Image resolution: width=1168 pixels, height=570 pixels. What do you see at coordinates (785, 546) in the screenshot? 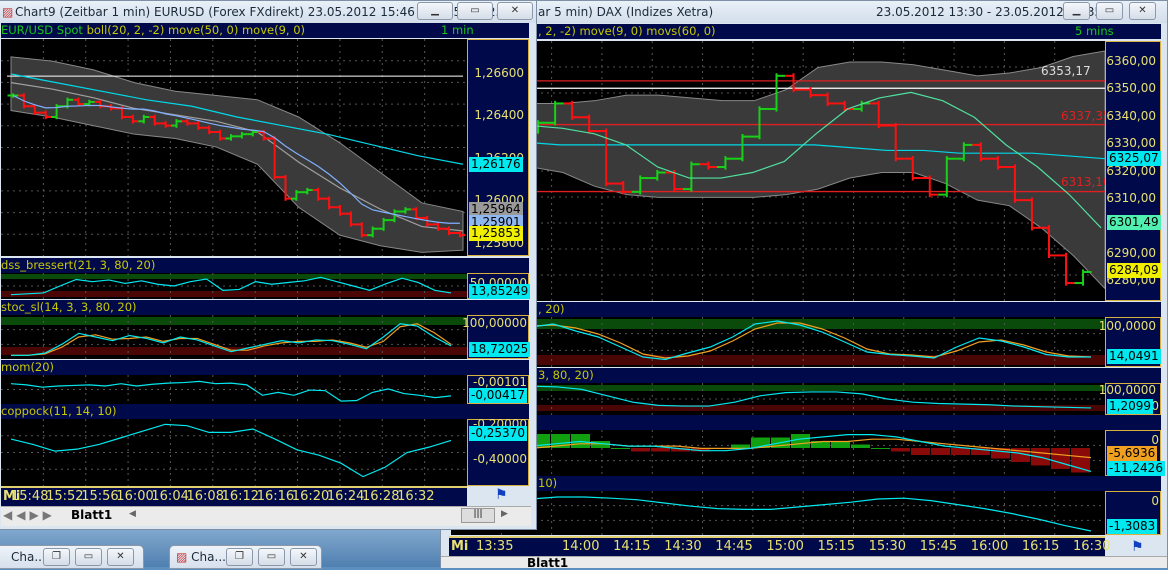
I see `time-label: 15:00` at bounding box center [785, 546].